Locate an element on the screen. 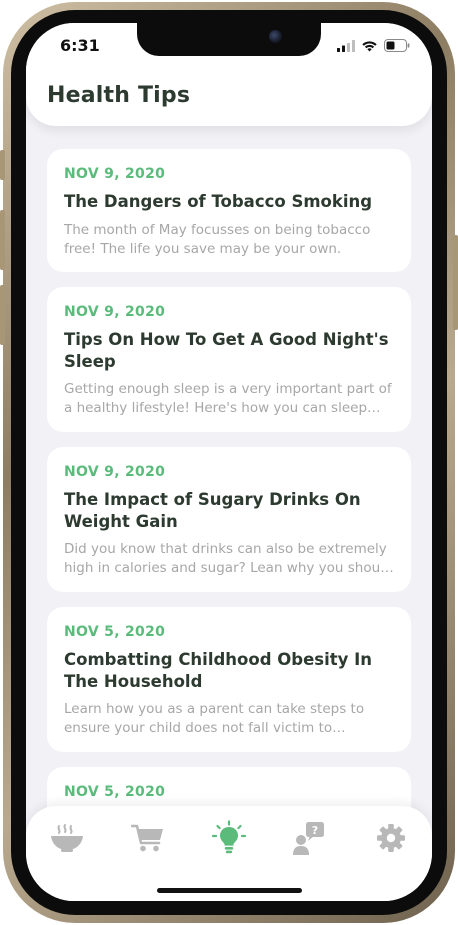  volume-up-button is located at coordinates (2, 240).